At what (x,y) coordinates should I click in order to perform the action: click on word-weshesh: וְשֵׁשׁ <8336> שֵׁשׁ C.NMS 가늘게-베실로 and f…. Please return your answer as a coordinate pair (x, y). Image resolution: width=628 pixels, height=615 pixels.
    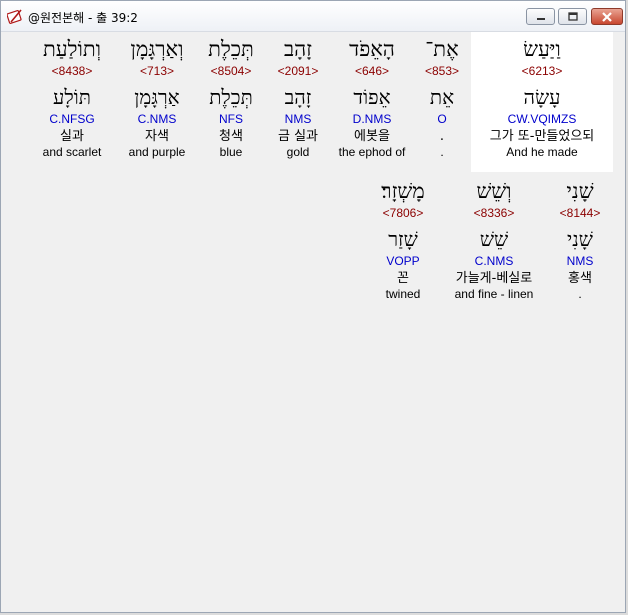
    Looking at the image, I should click on (494, 240).